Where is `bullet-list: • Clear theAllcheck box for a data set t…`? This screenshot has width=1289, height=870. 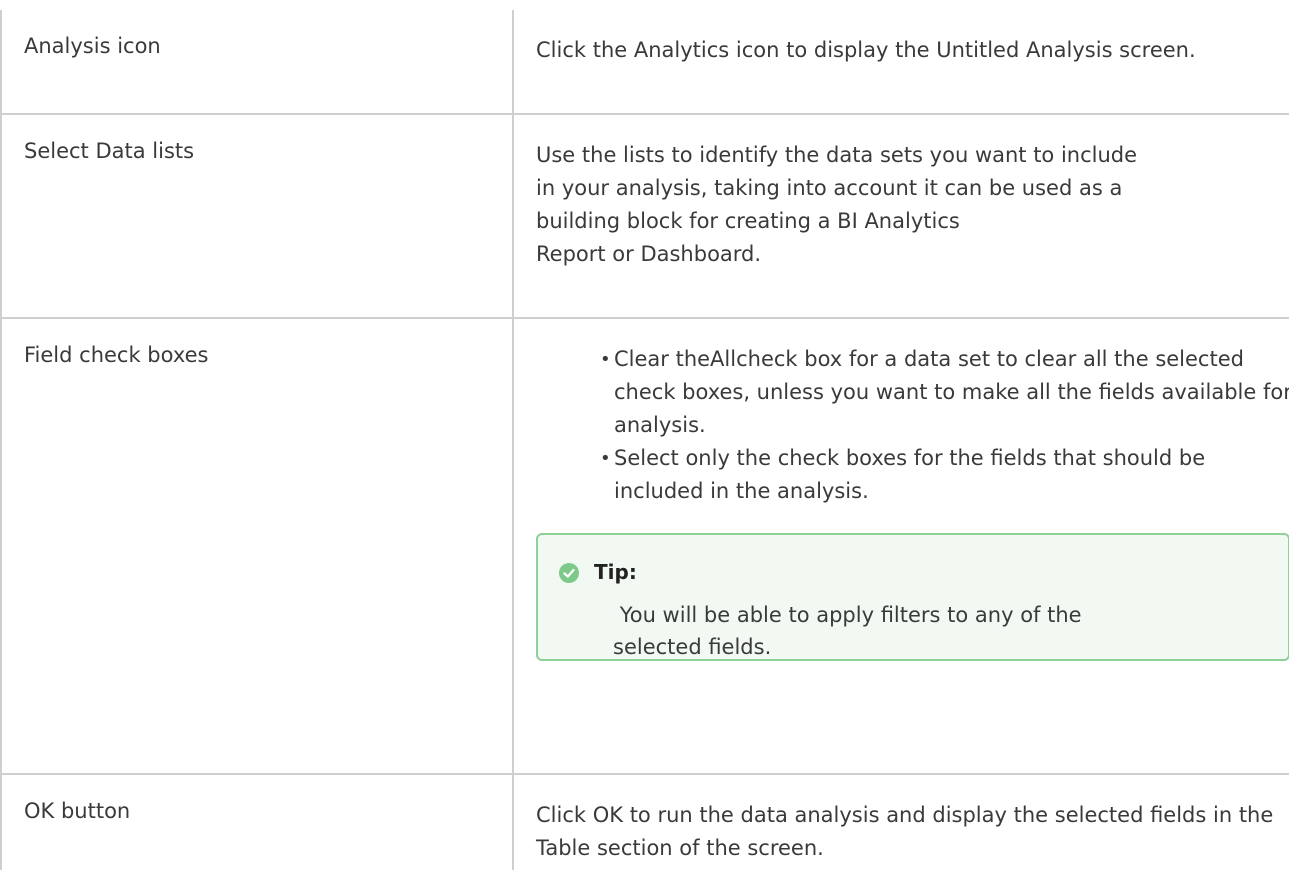 bullet-list: • Clear theAllcheck box for a data set t… is located at coordinates (912, 425).